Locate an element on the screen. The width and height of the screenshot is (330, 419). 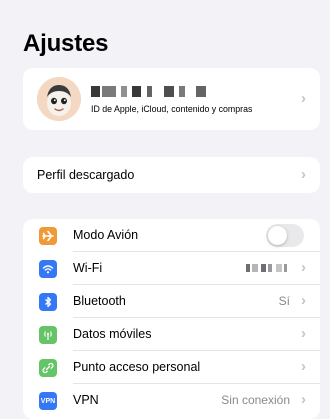
personal-hotspot-row: Punto acceso personal › is located at coordinates (171, 367).